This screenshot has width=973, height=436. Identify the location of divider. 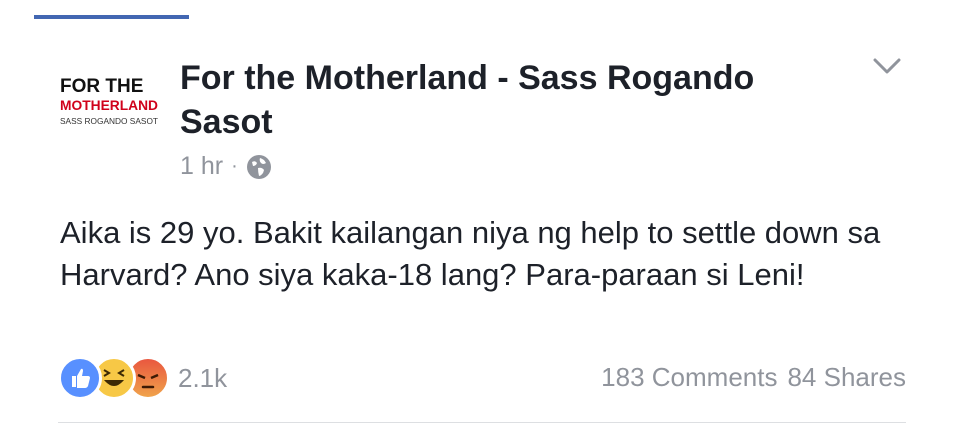
(482, 422).